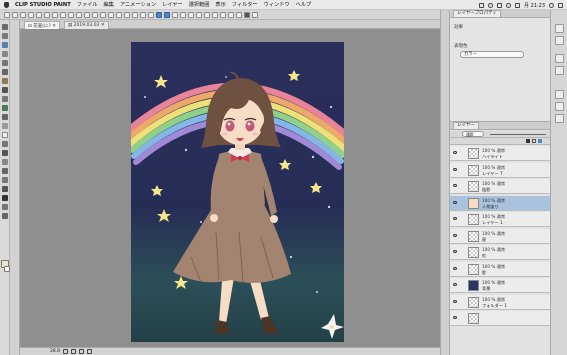 The height and width of the screenshot is (355, 567). What do you see at coordinates (5, 36) in the screenshot?
I see `move-tool-icon` at bounding box center [5, 36].